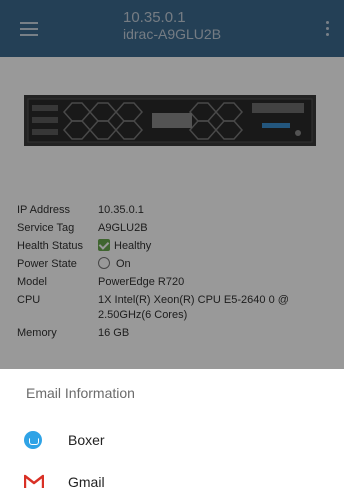 The image size is (344, 501). Describe the element at coordinates (47, 264) in the screenshot. I see `label-power-state: Power State` at that location.